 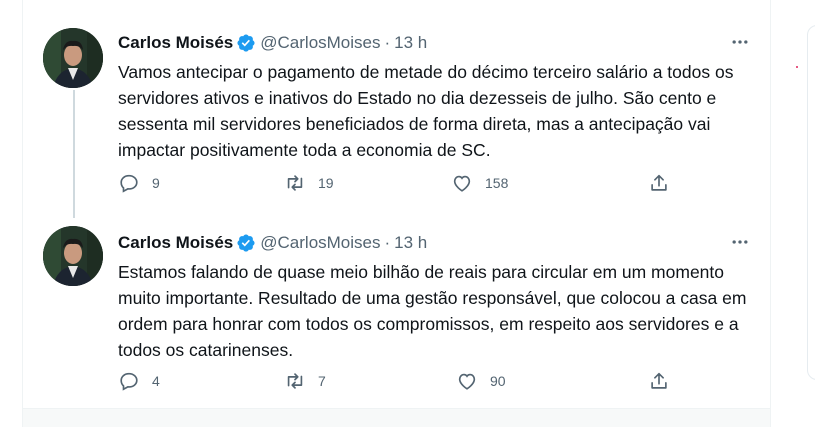 What do you see at coordinates (498, 381) in the screenshot?
I see `like-count: 90` at bounding box center [498, 381].